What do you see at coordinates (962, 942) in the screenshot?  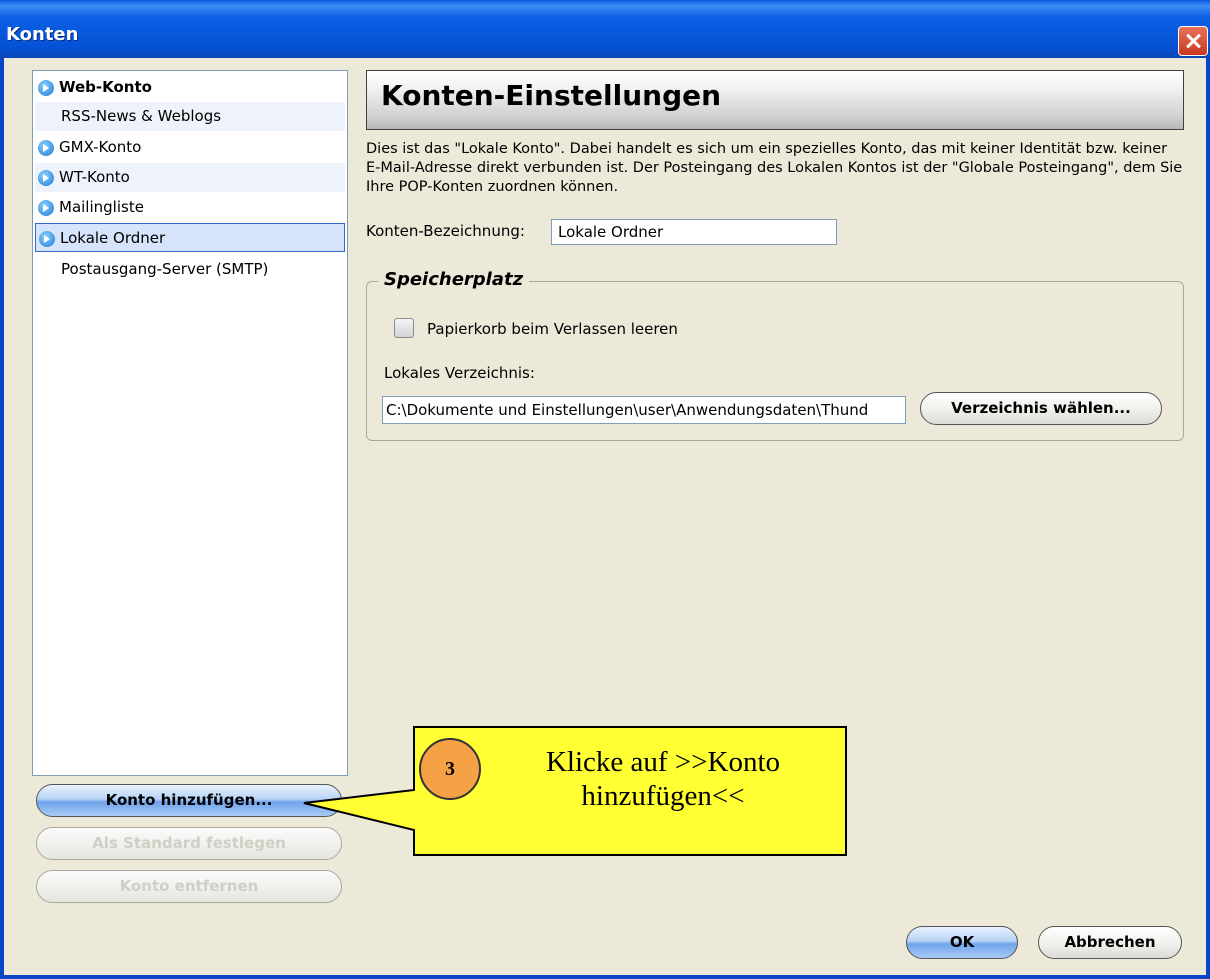 I see `ok-button: OK` at bounding box center [962, 942].